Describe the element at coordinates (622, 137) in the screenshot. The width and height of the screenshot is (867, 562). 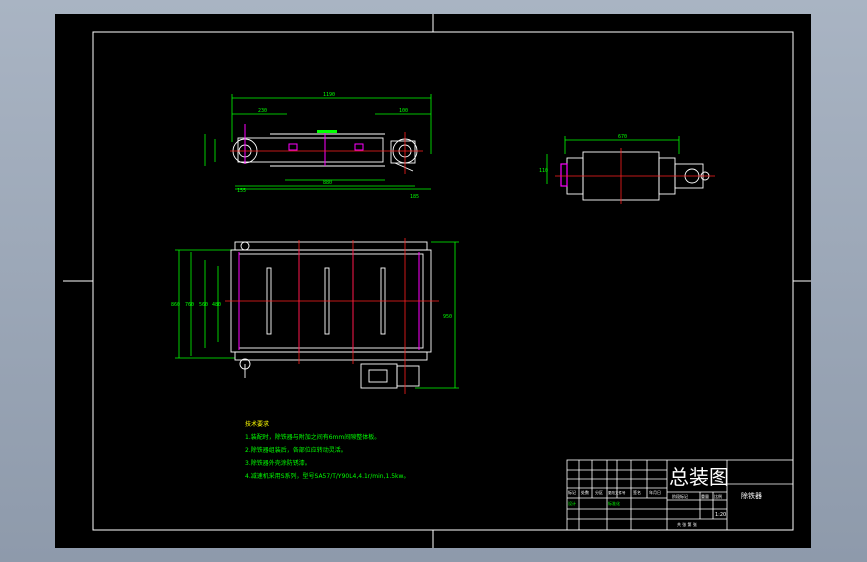
I see `dim-side-overall: 670` at that location.